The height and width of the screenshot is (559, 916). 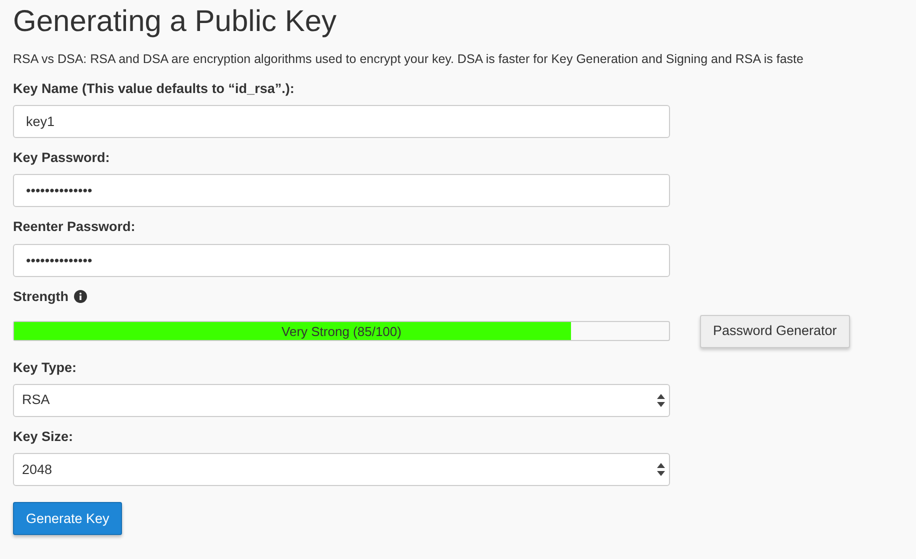 I want to click on field-label: Key Size:, so click(x=43, y=437).